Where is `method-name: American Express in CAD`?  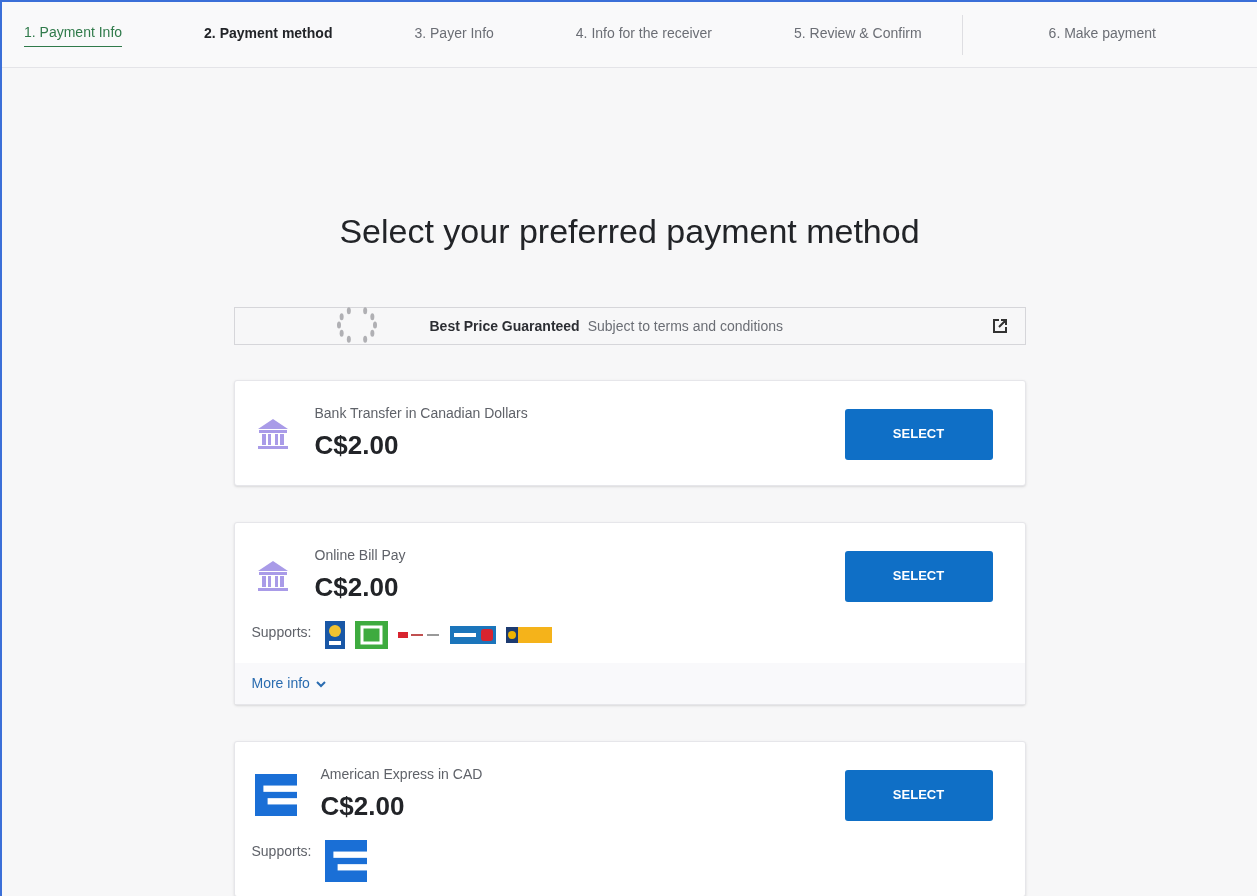
method-name: American Express in CAD is located at coordinates (401, 774).